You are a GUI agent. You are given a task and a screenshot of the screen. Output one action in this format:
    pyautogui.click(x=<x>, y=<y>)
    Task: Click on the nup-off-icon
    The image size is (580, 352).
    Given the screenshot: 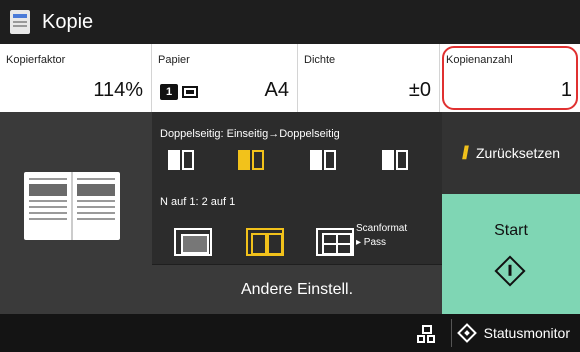 What is the action you would take?
    pyautogui.click(x=193, y=242)
    